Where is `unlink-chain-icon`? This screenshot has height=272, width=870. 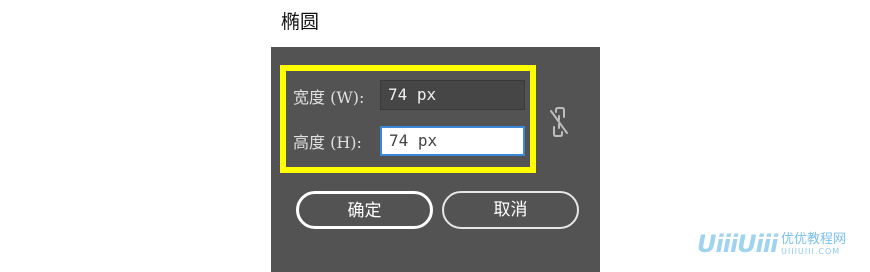 unlink-chain-icon is located at coordinates (559, 122).